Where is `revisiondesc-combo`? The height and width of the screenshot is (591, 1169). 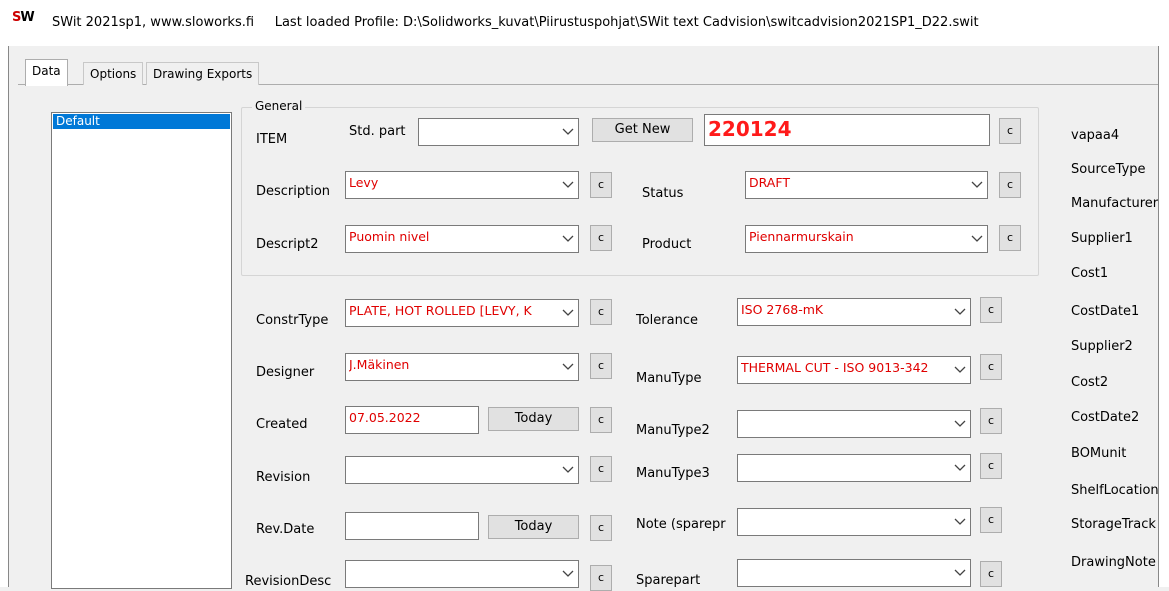 revisiondesc-combo is located at coordinates (462, 574).